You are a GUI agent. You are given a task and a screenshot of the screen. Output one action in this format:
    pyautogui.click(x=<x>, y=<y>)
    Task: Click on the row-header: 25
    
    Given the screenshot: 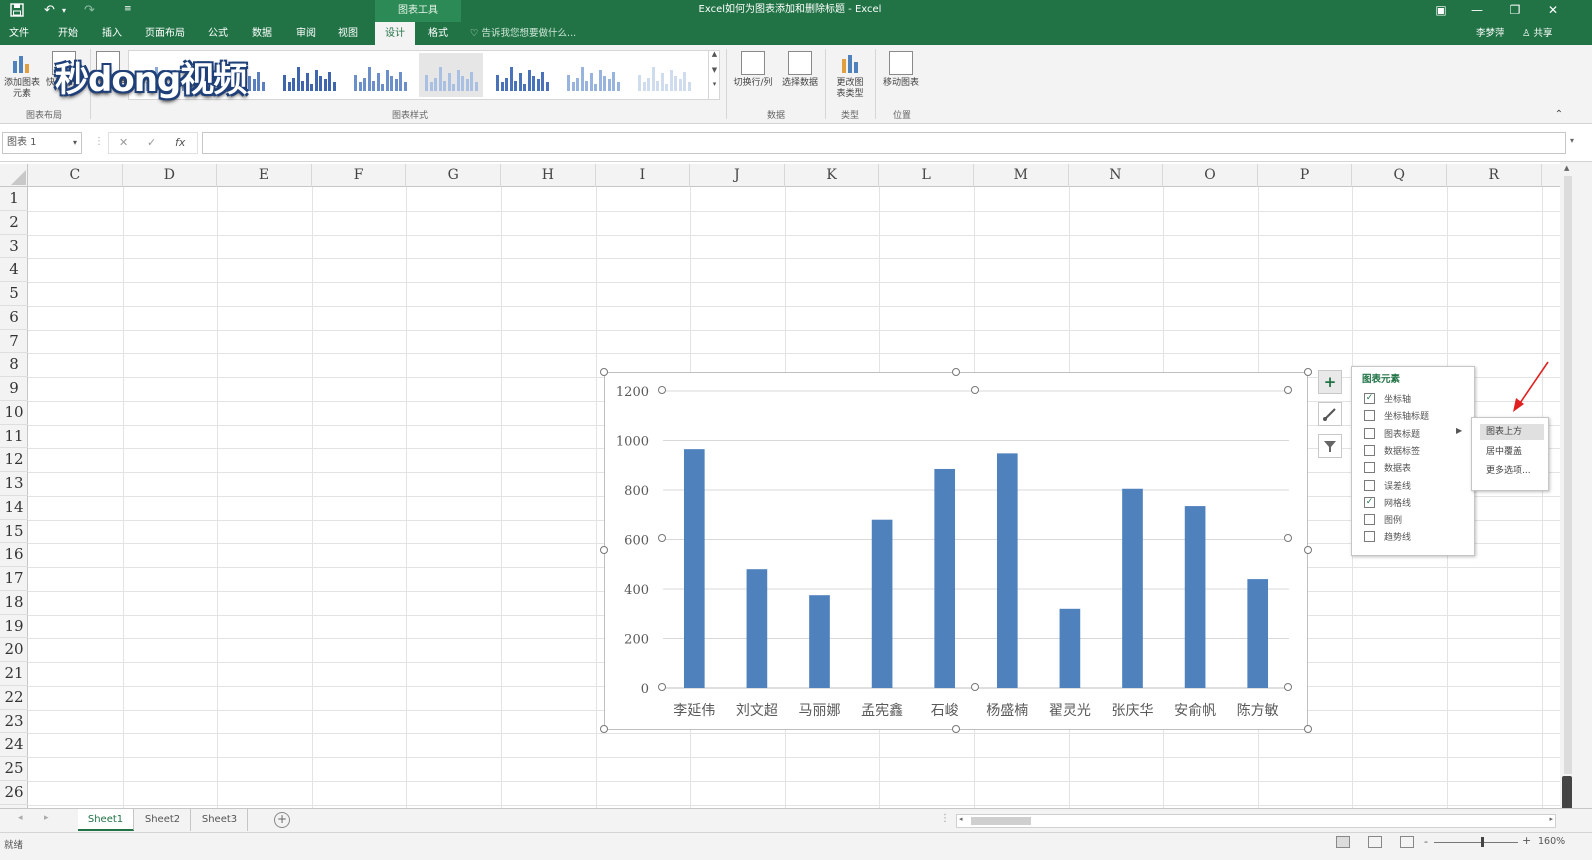 What is the action you would take?
    pyautogui.click(x=14, y=769)
    